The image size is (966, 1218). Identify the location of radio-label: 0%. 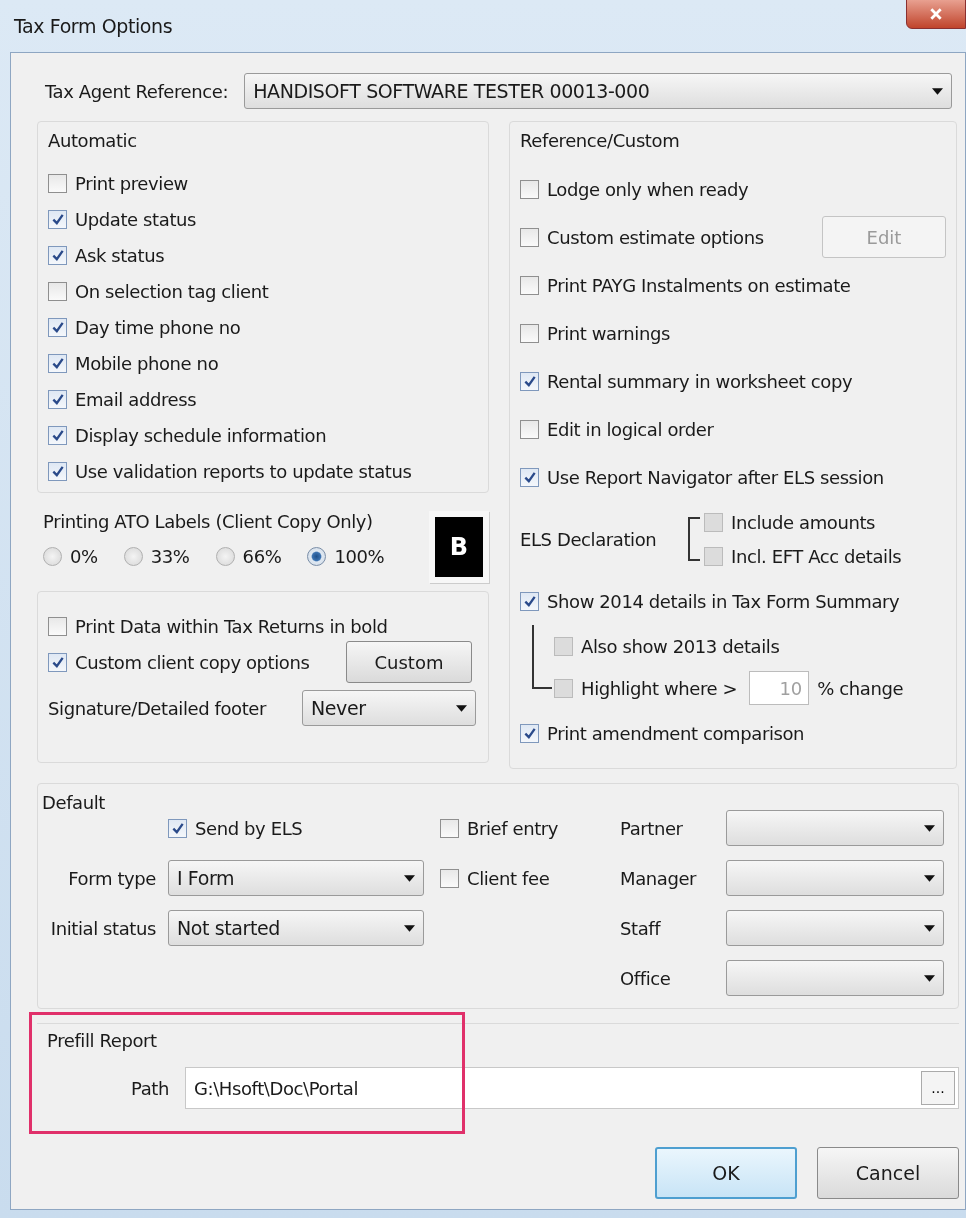
(84, 556).